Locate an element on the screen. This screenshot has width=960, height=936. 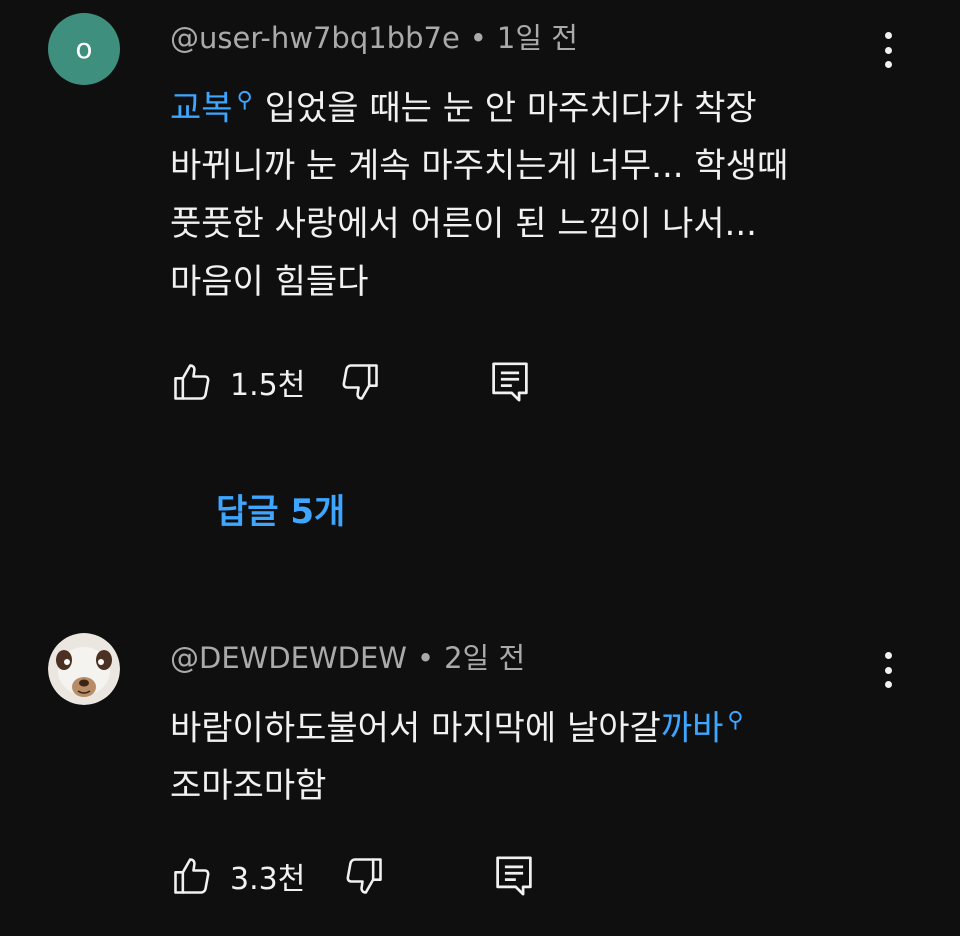
hashtag-link: 교복 is located at coordinates (201, 108).